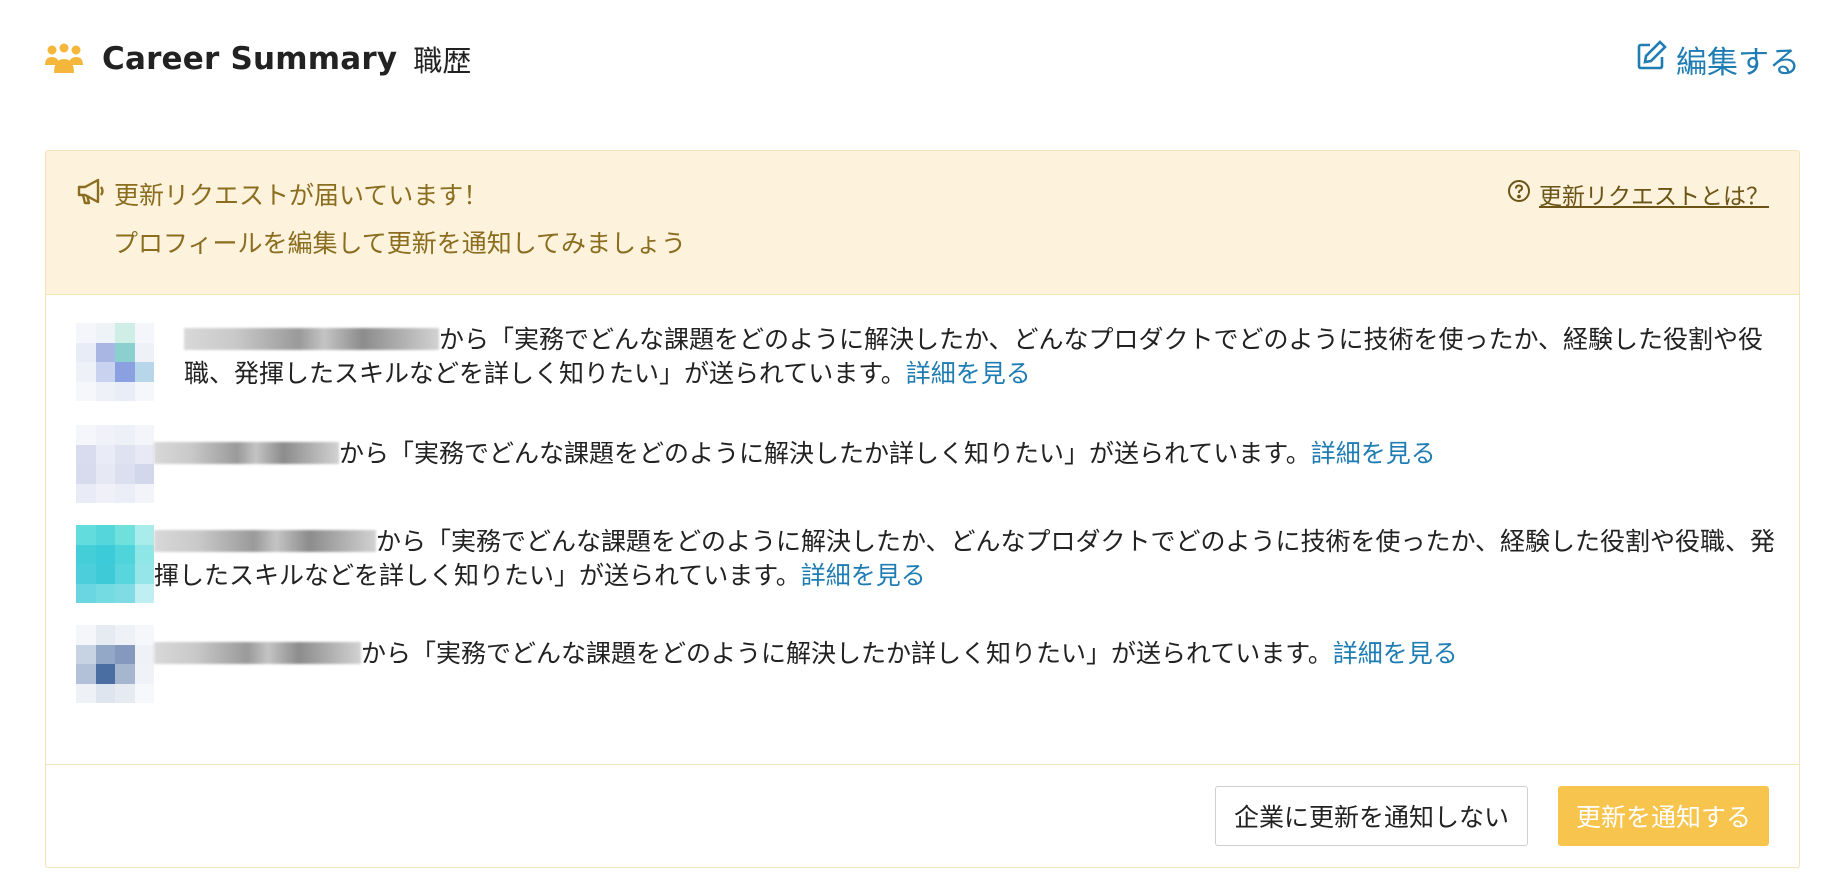 The width and height of the screenshot is (1826, 890). I want to click on do-not-notify-button: 企業に更新を通知しない, so click(1371, 816).